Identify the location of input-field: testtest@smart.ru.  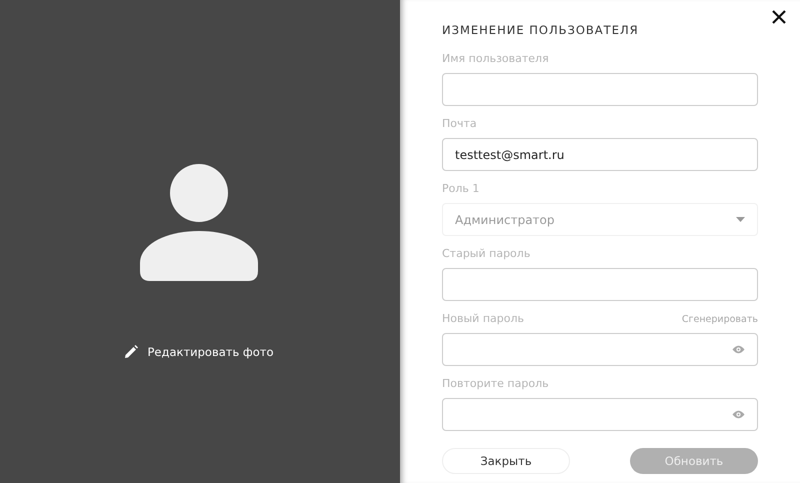
(600, 154).